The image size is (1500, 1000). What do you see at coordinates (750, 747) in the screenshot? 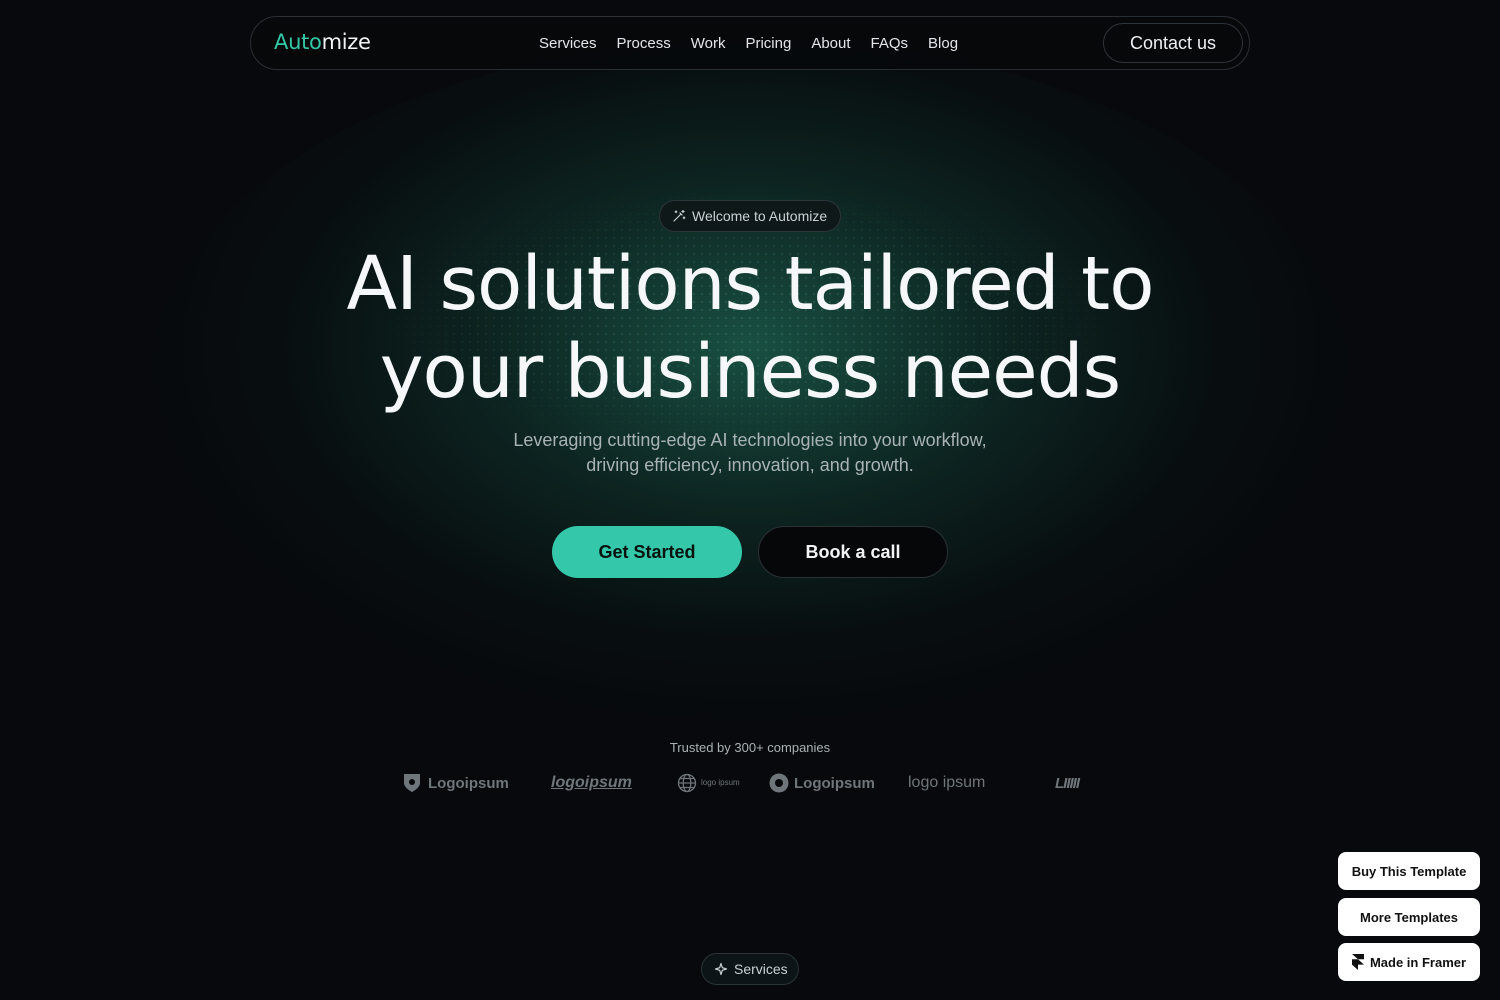
I see `trusted-by-label: Trusted by 300+ companies` at bounding box center [750, 747].